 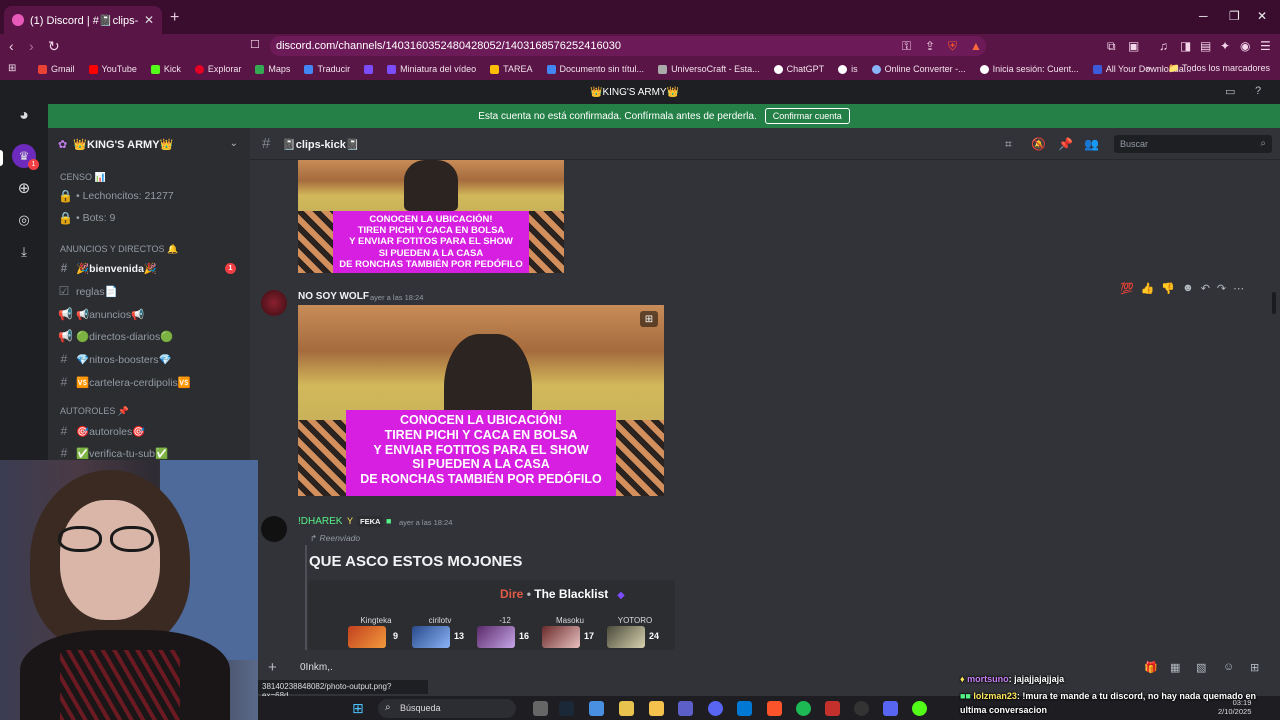 I want to click on menu-icon: ☰, so click(x=1265, y=46).